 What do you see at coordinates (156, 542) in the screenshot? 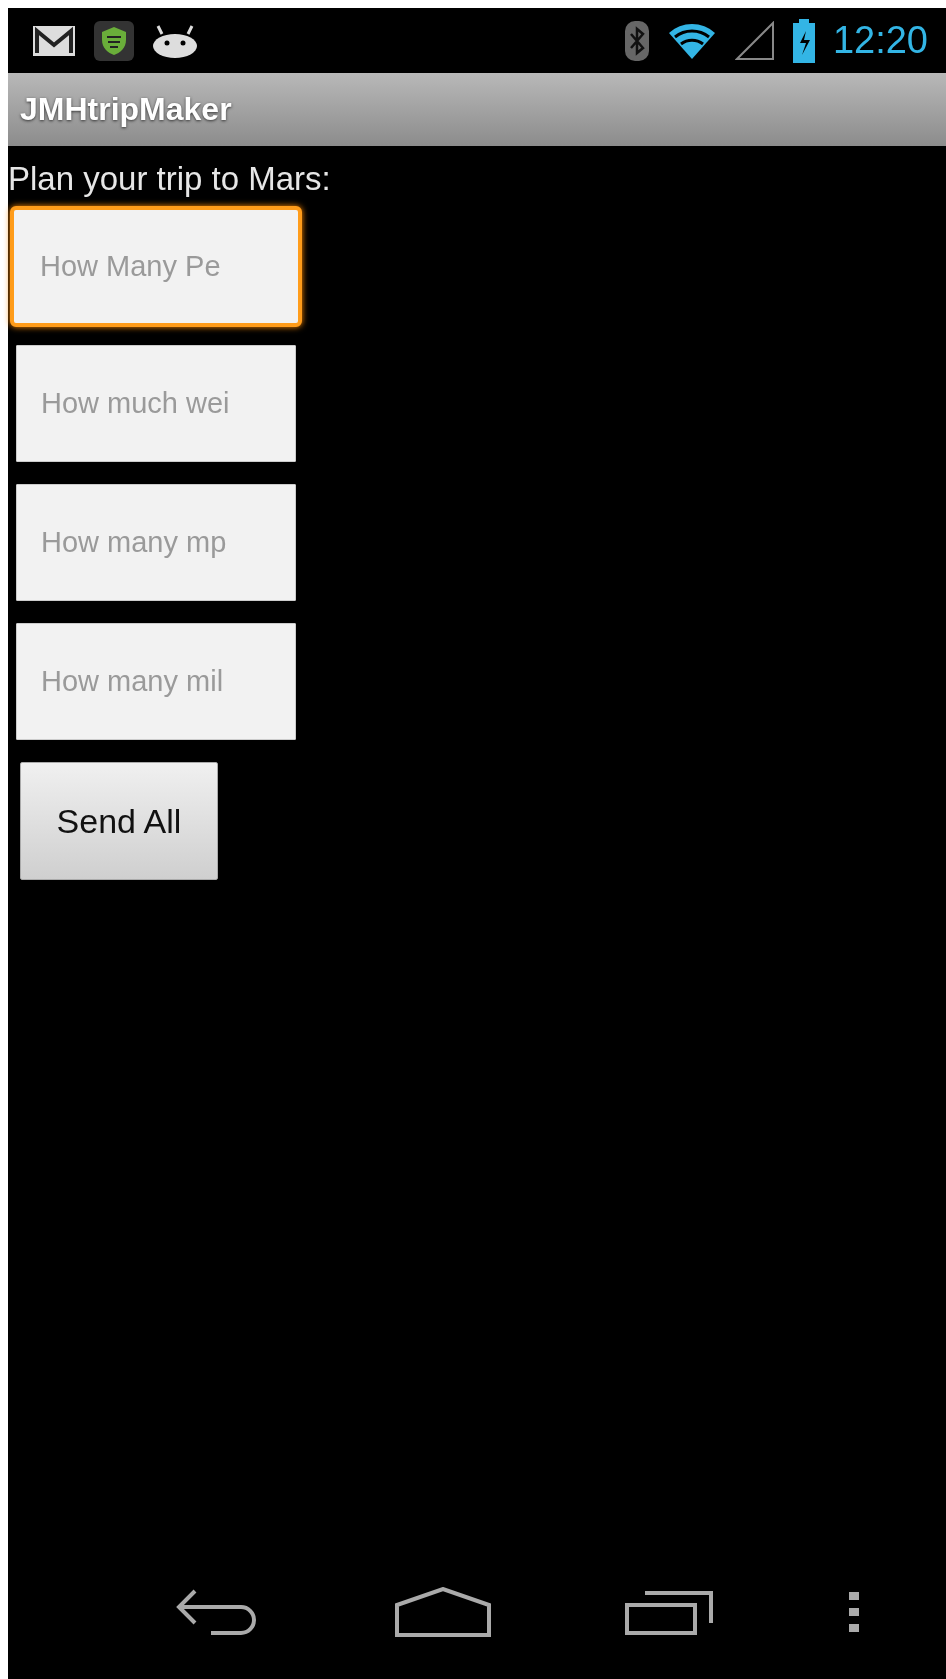
I see `input-field: How many mp` at bounding box center [156, 542].